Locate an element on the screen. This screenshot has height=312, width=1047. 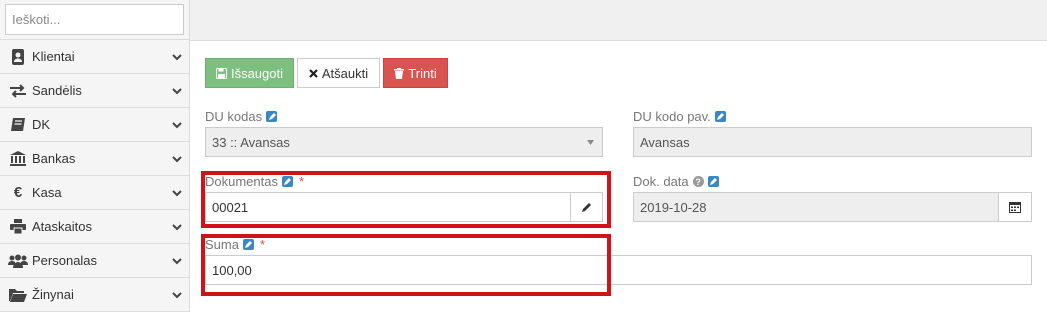
du-kodas-label-text: DU kodas is located at coordinates (234, 116).